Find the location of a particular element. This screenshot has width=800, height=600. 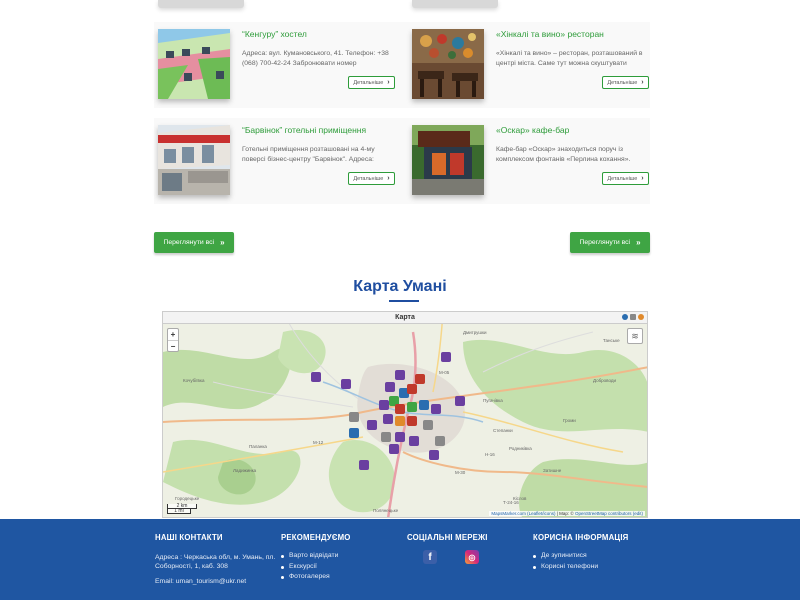

map-label: Кочубіївка is located at coordinates (194, 380).